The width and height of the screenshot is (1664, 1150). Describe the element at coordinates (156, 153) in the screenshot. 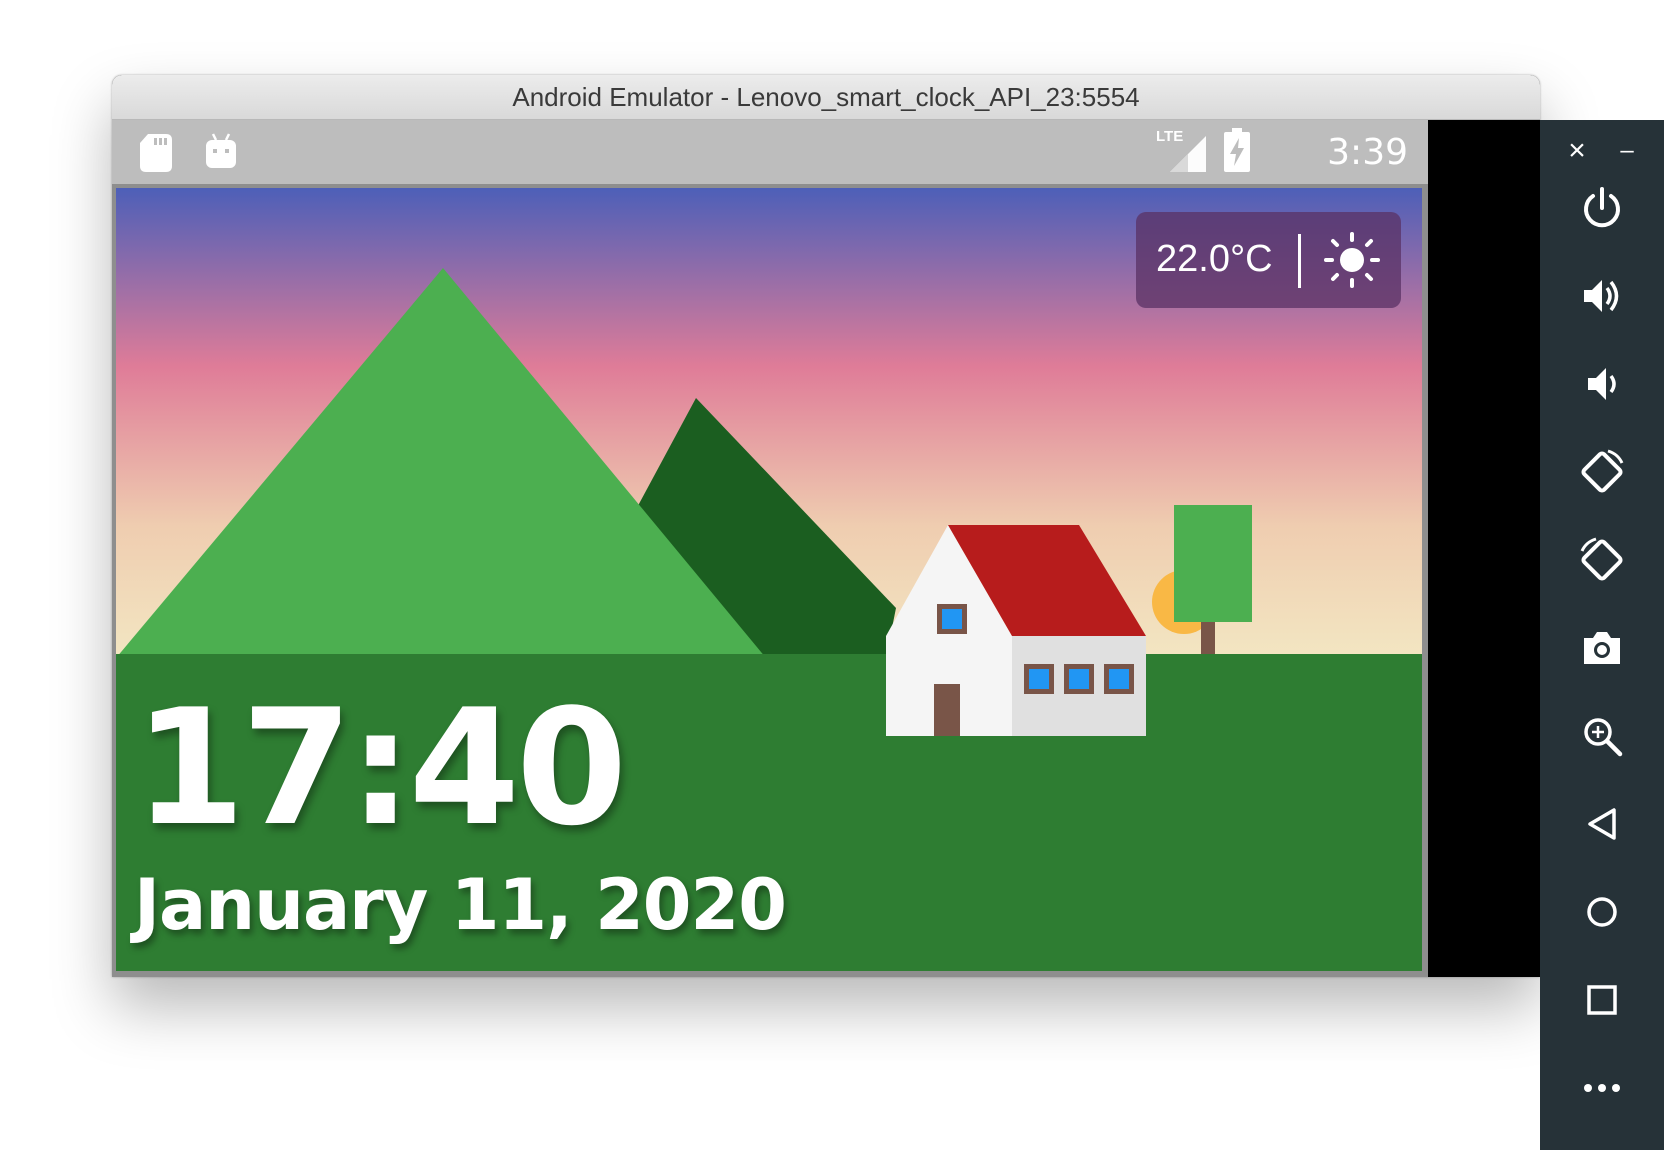

I see `sd-card-icon` at that location.